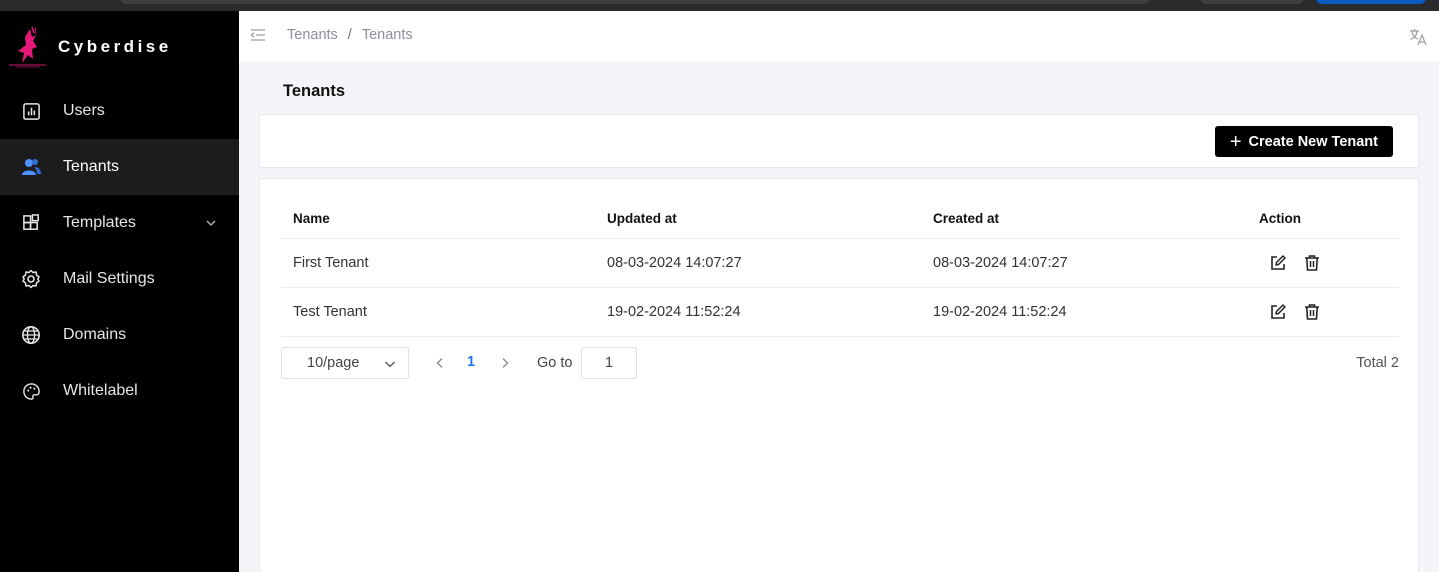 This screenshot has height=572, width=1439. Describe the element at coordinates (440, 363) in the screenshot. I see `chevron-left-icon` at that location.